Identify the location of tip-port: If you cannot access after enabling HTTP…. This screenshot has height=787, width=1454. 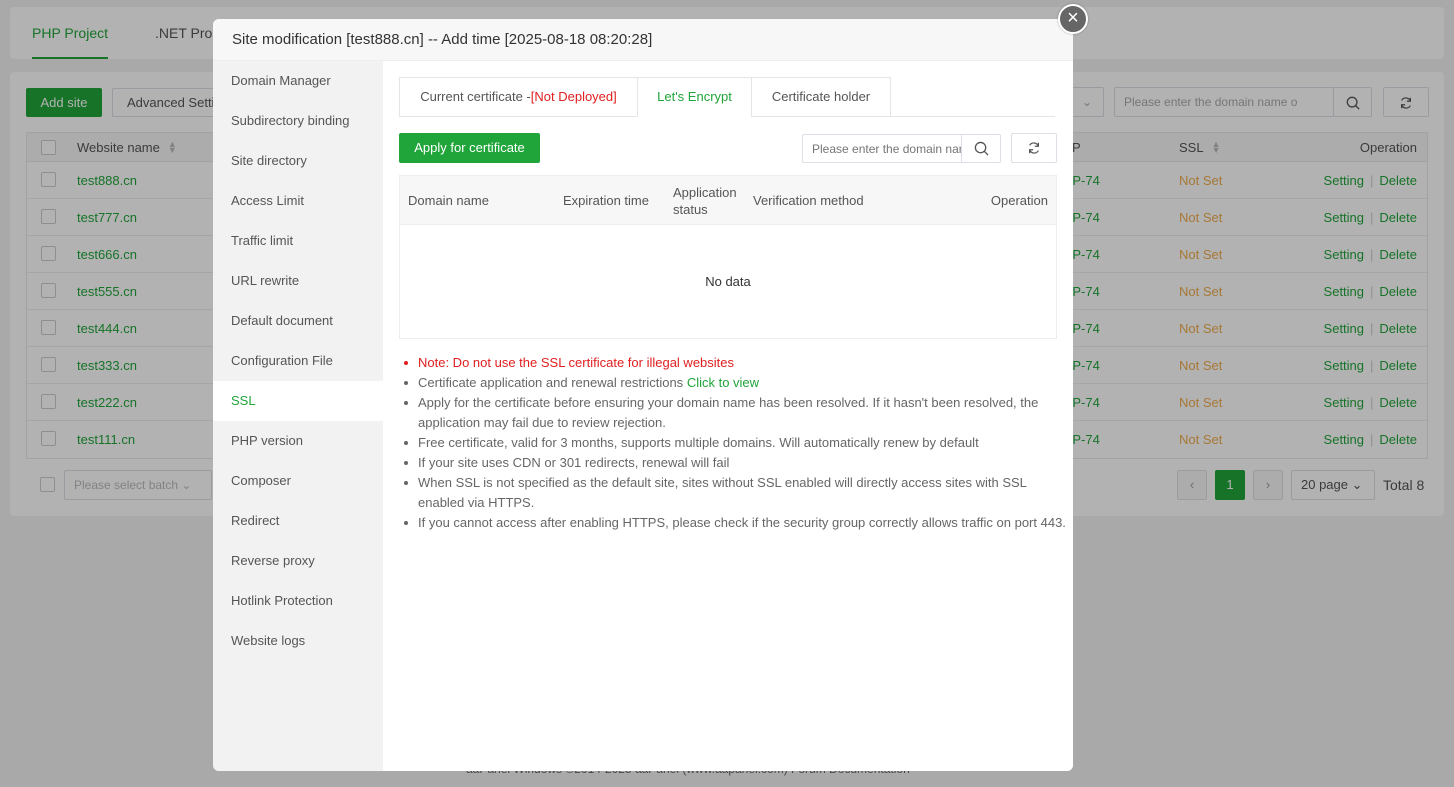
(734, 523).